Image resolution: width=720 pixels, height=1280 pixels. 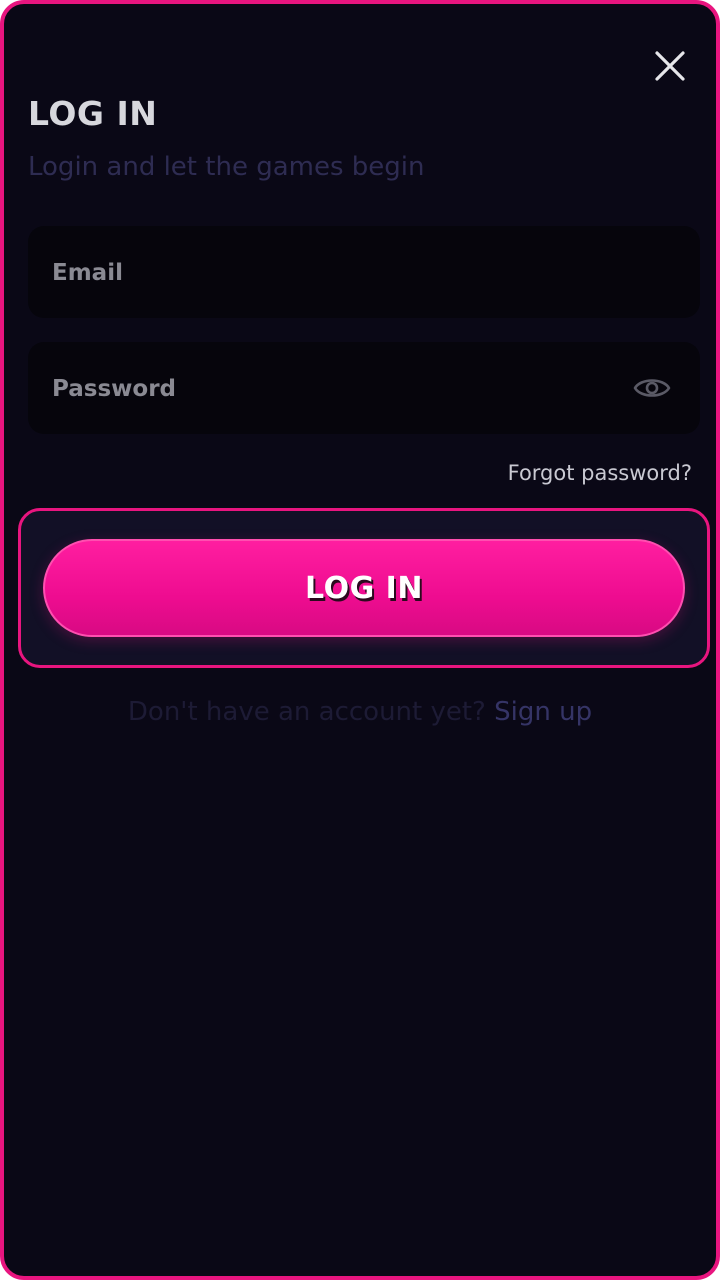 I want to click on signup-prompt: Don't have an account yet?, so click(x=311, y=712).